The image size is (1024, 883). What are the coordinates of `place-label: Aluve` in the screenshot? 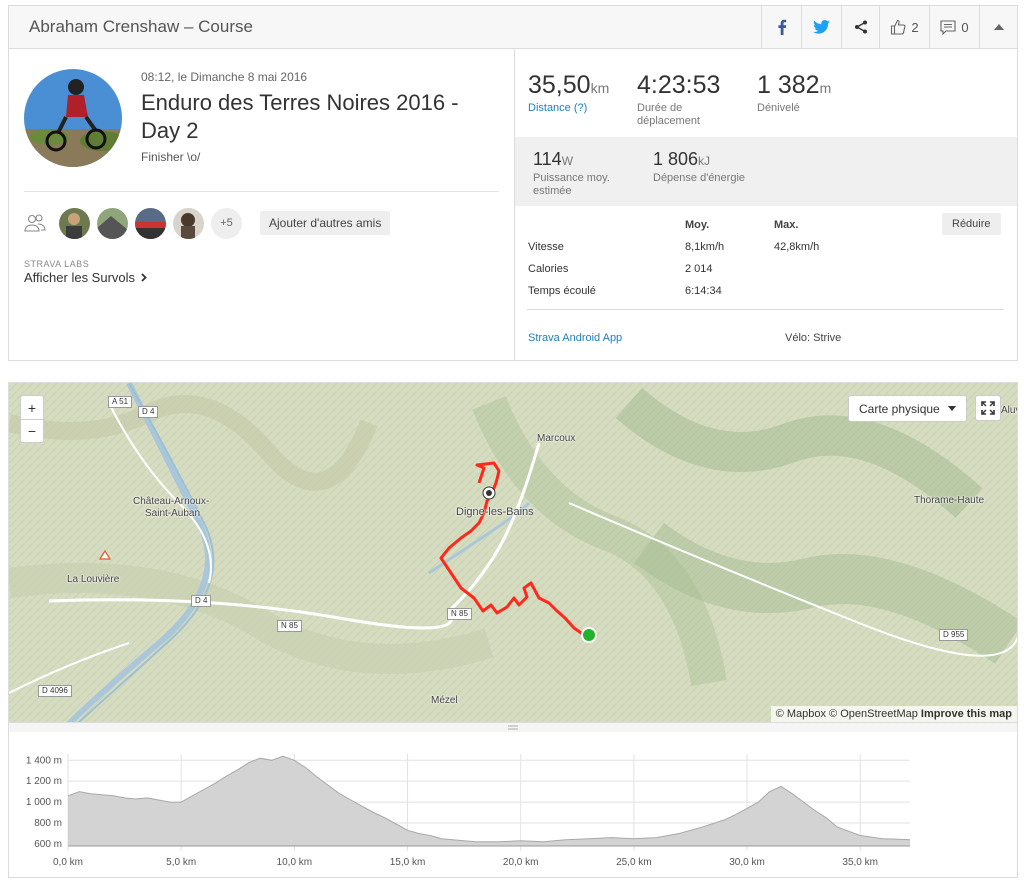 It's located at (1009, 410).